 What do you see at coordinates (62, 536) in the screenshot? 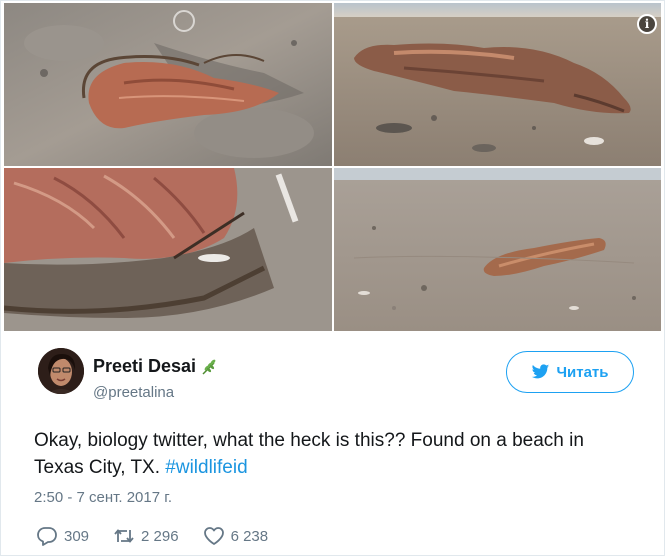
I see `reply-button: 309` at bounding box center [62, 536].